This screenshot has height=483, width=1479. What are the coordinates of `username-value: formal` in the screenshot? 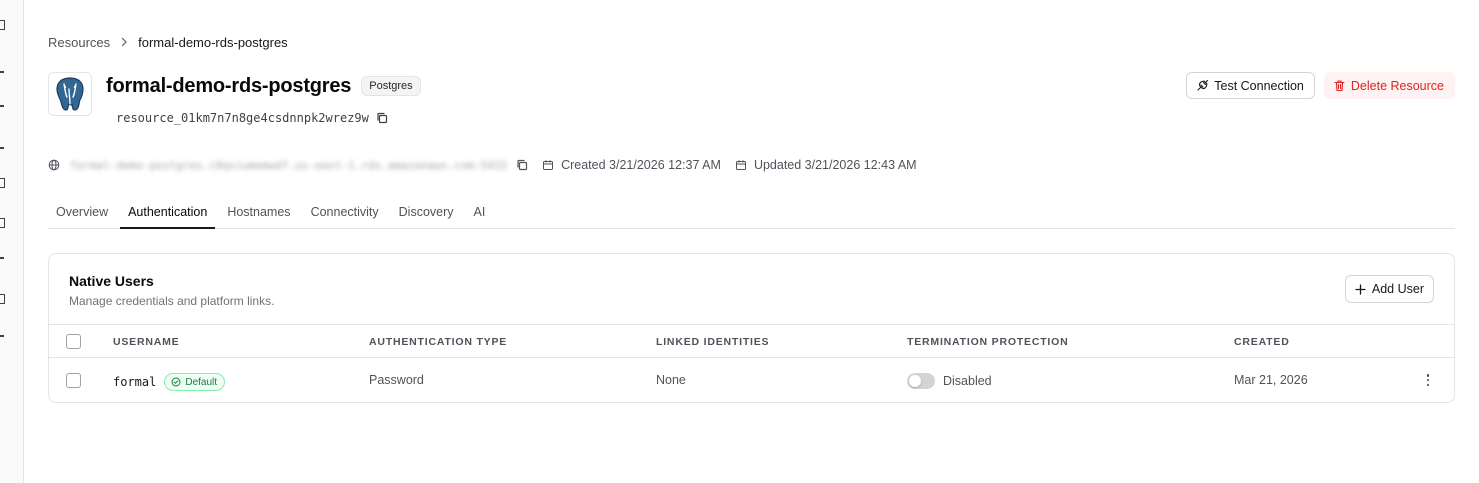 It's located at (135, 382).